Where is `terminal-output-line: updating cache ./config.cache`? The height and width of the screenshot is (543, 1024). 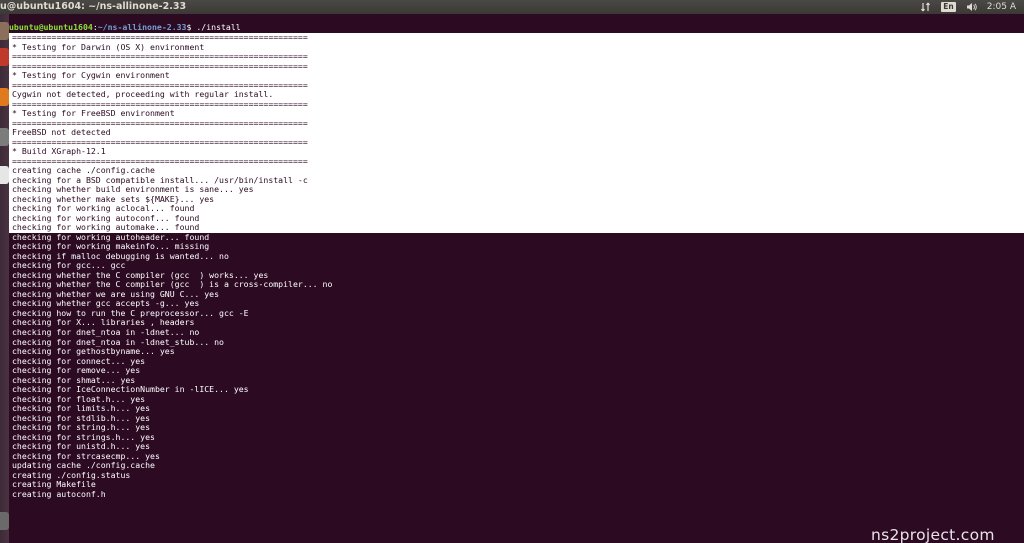 terminal-output-line: updating cache ./config.cache is located at coordinates (83, 465).